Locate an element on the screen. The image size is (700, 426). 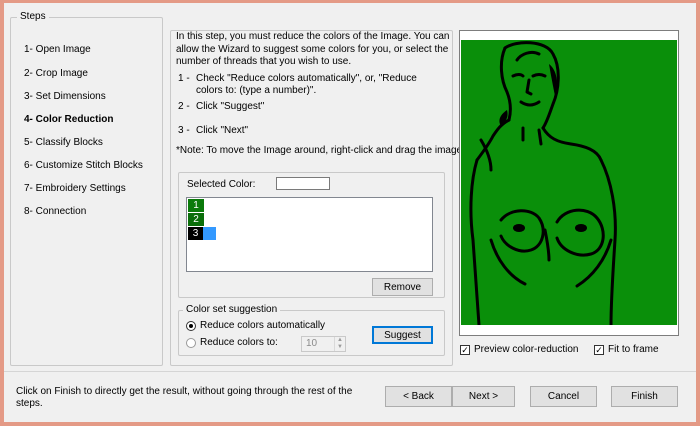
step-crop-image: 2- Crop Image is located at coordinates (56, 73).